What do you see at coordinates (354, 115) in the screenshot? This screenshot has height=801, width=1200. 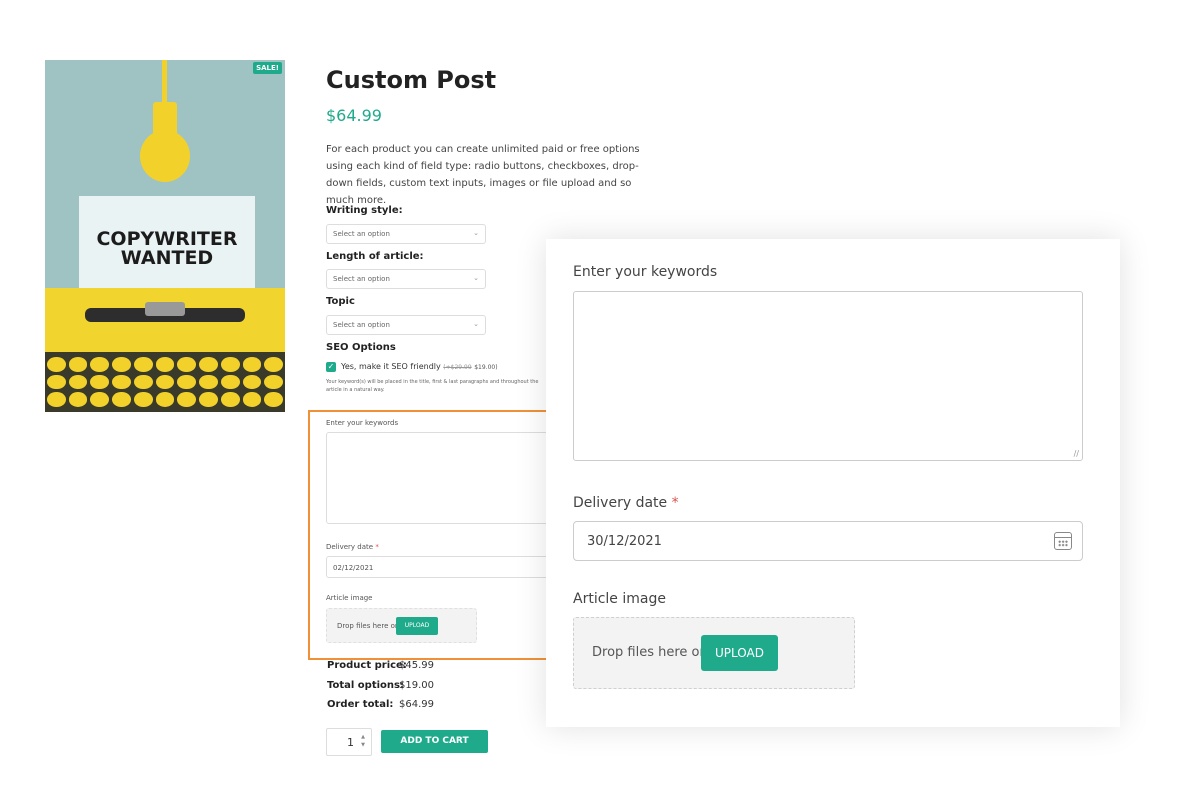 I see `product-price: $64.99` at bounding box center [354, 115].